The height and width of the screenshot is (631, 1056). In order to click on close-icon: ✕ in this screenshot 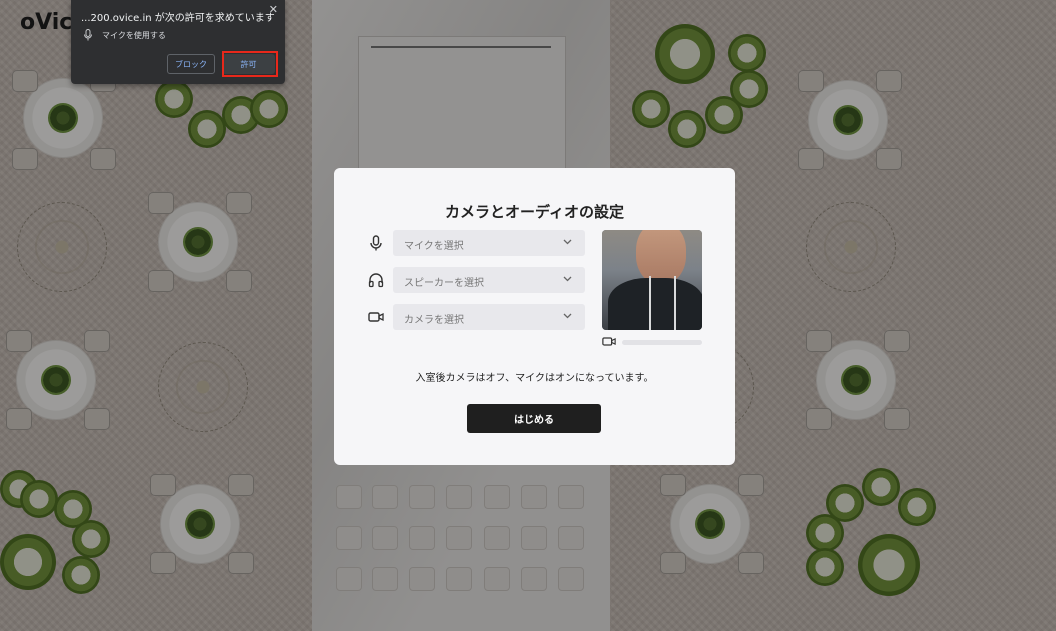, I will do `click(273, 9)`.